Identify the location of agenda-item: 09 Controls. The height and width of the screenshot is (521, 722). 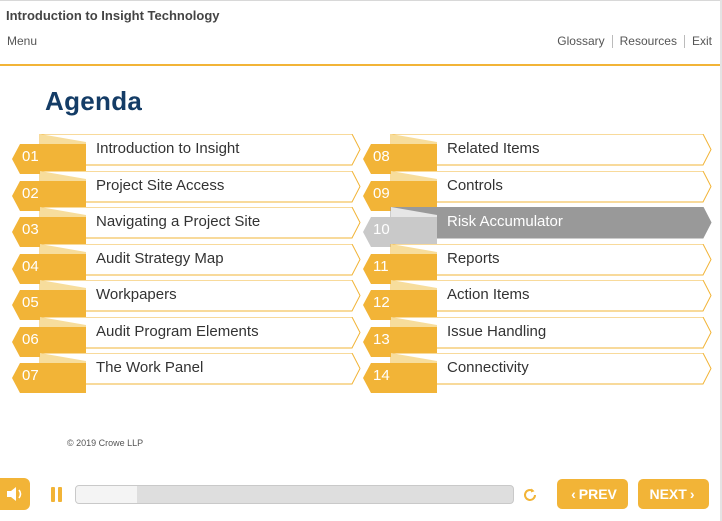
(538, 190).